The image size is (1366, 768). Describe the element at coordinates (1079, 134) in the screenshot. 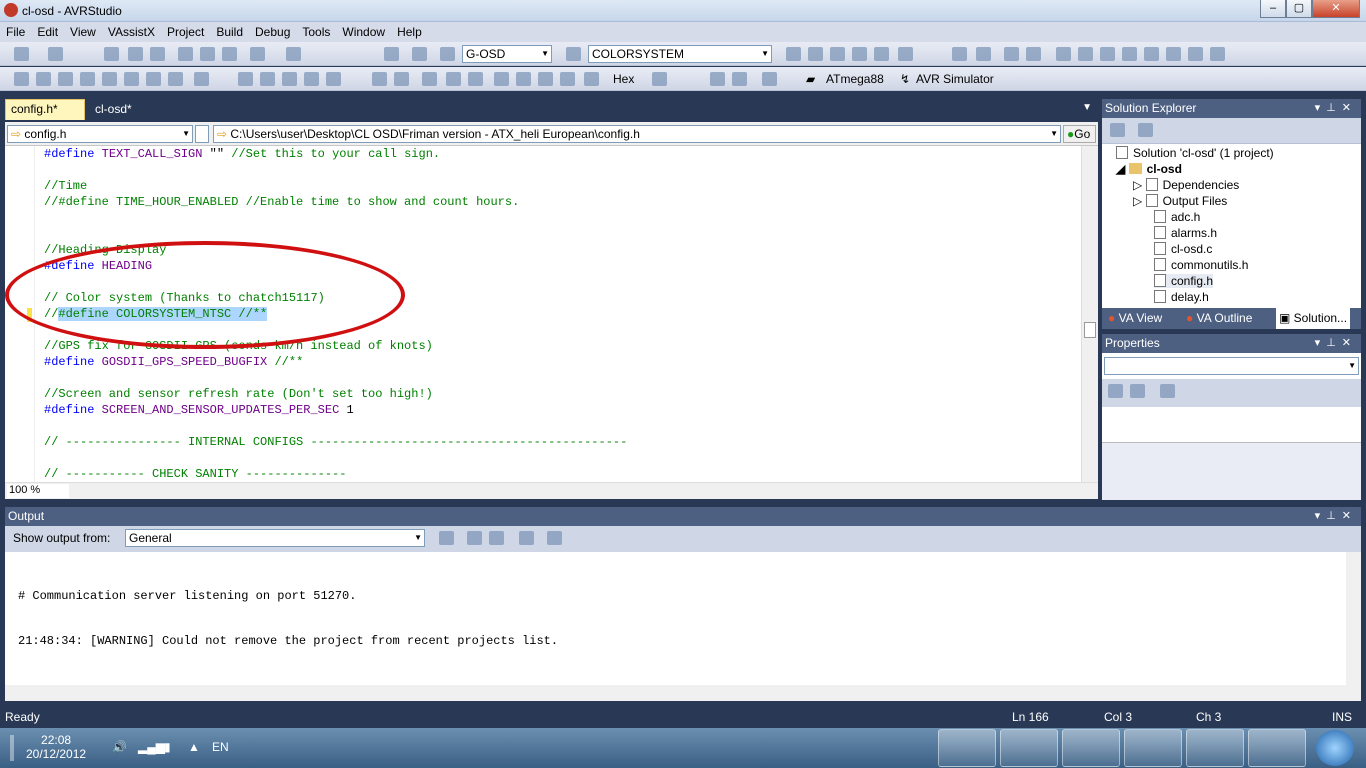

I see `go-button: ●Go` at that location.